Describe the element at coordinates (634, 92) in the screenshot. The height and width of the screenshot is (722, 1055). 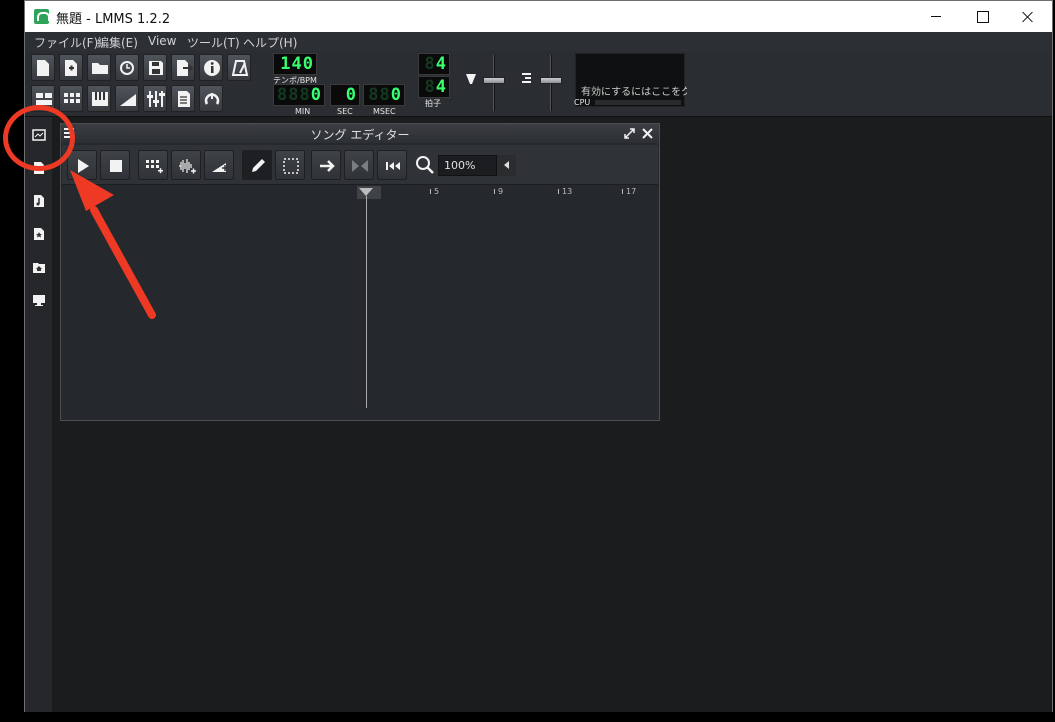
I see `oscilloscope-hint: 有効にするにはここをクリック` at that location.